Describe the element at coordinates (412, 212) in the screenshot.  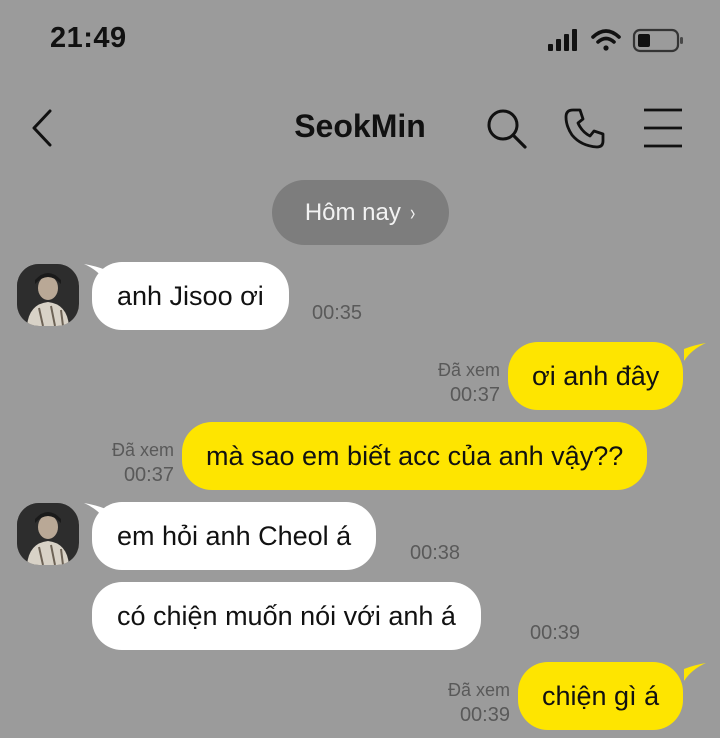
I see `chevron-right-icon: ›` at that location.